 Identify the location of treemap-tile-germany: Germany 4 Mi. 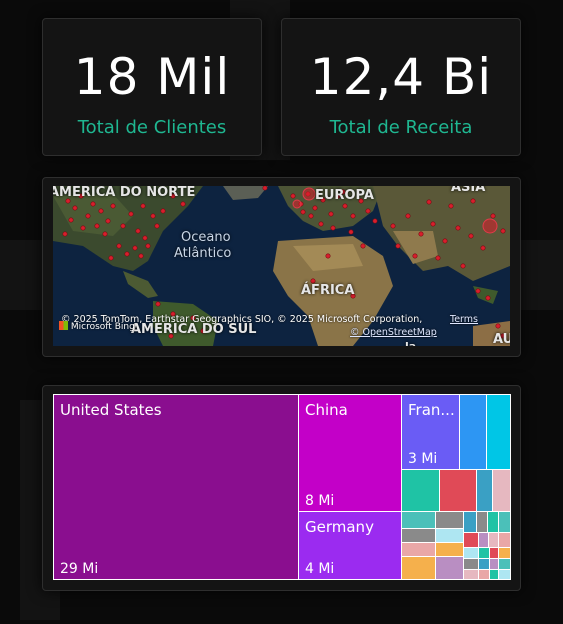
(350, 545).